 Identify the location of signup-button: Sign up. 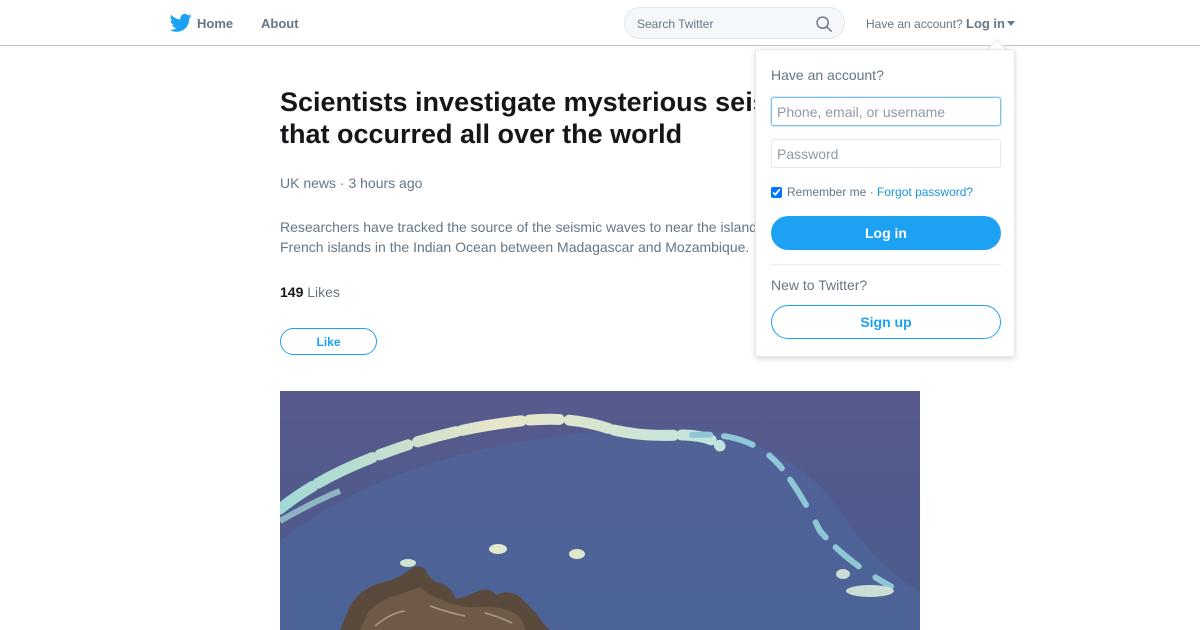
(886, 322).